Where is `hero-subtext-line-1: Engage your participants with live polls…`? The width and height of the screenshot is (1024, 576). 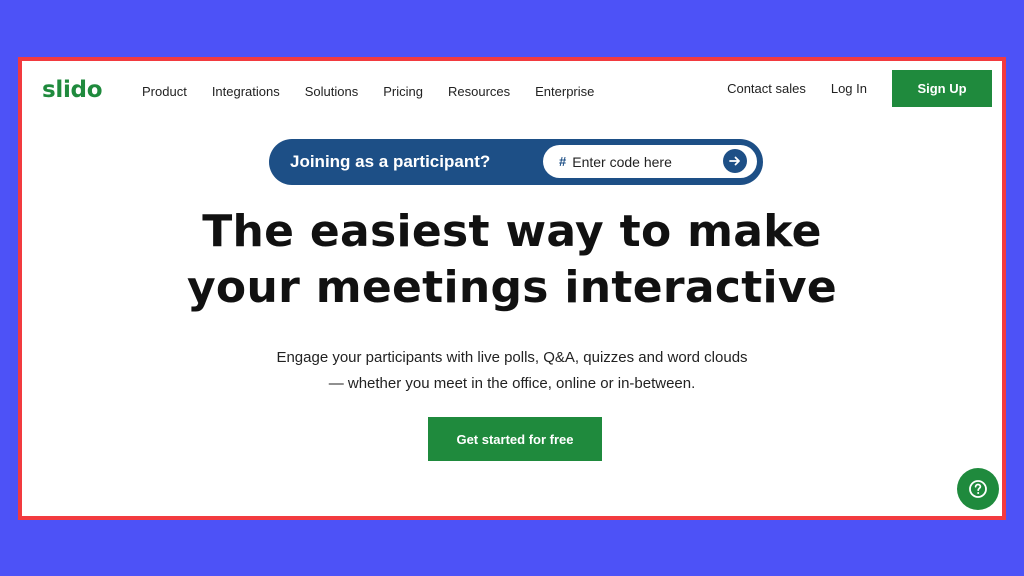 hero-subtext-line-1: Engage your participants with live polls… is located at coordinates (512, 357).